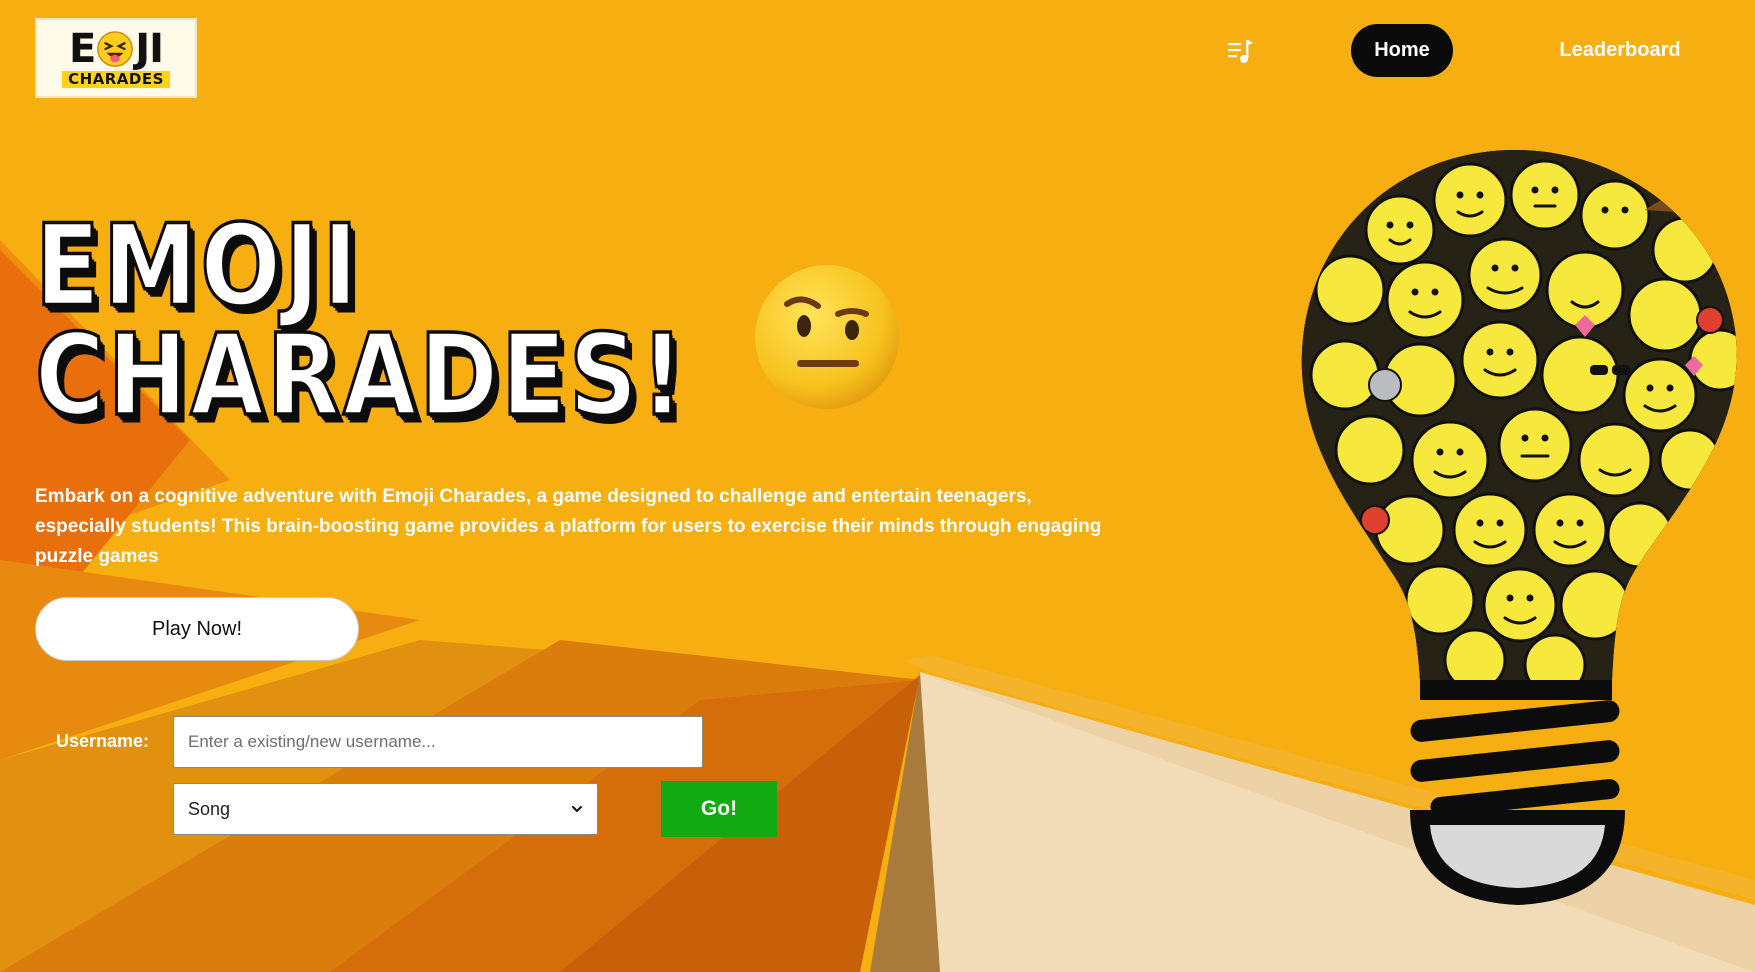  Describe the element at coordinates (103, 741) in the screenshot. I see `username-label: Username:` at that location.